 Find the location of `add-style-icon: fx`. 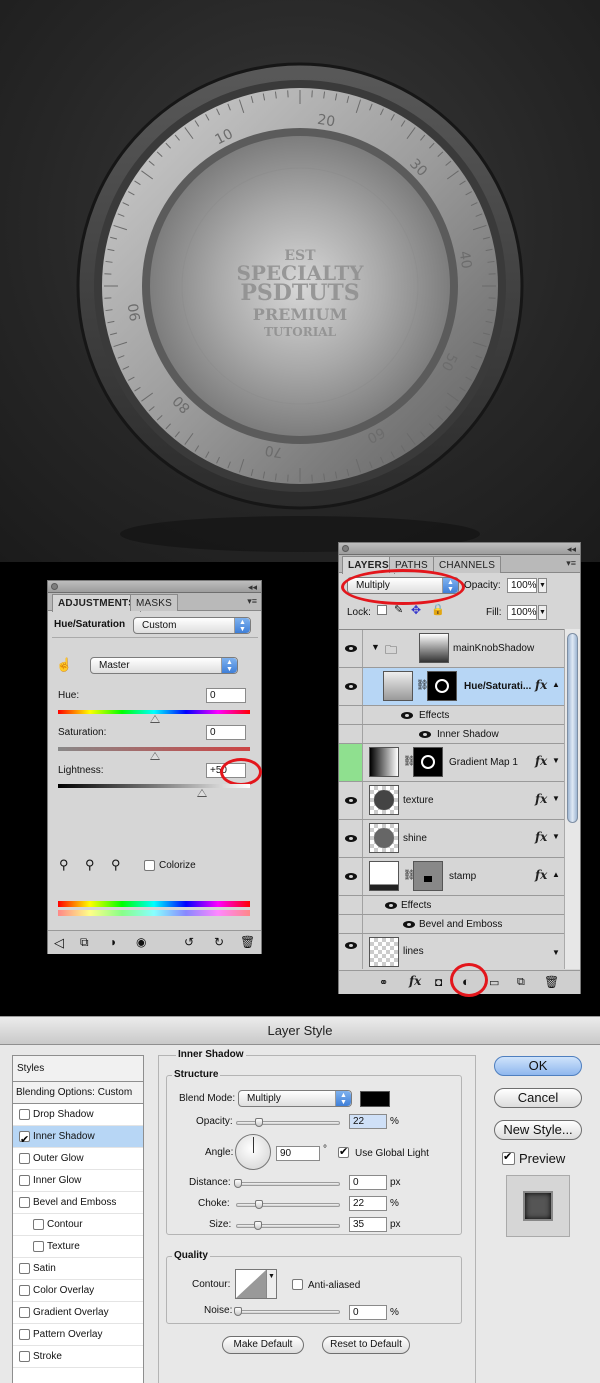

add-style-icon: fx is located at coordinates (415, 981).